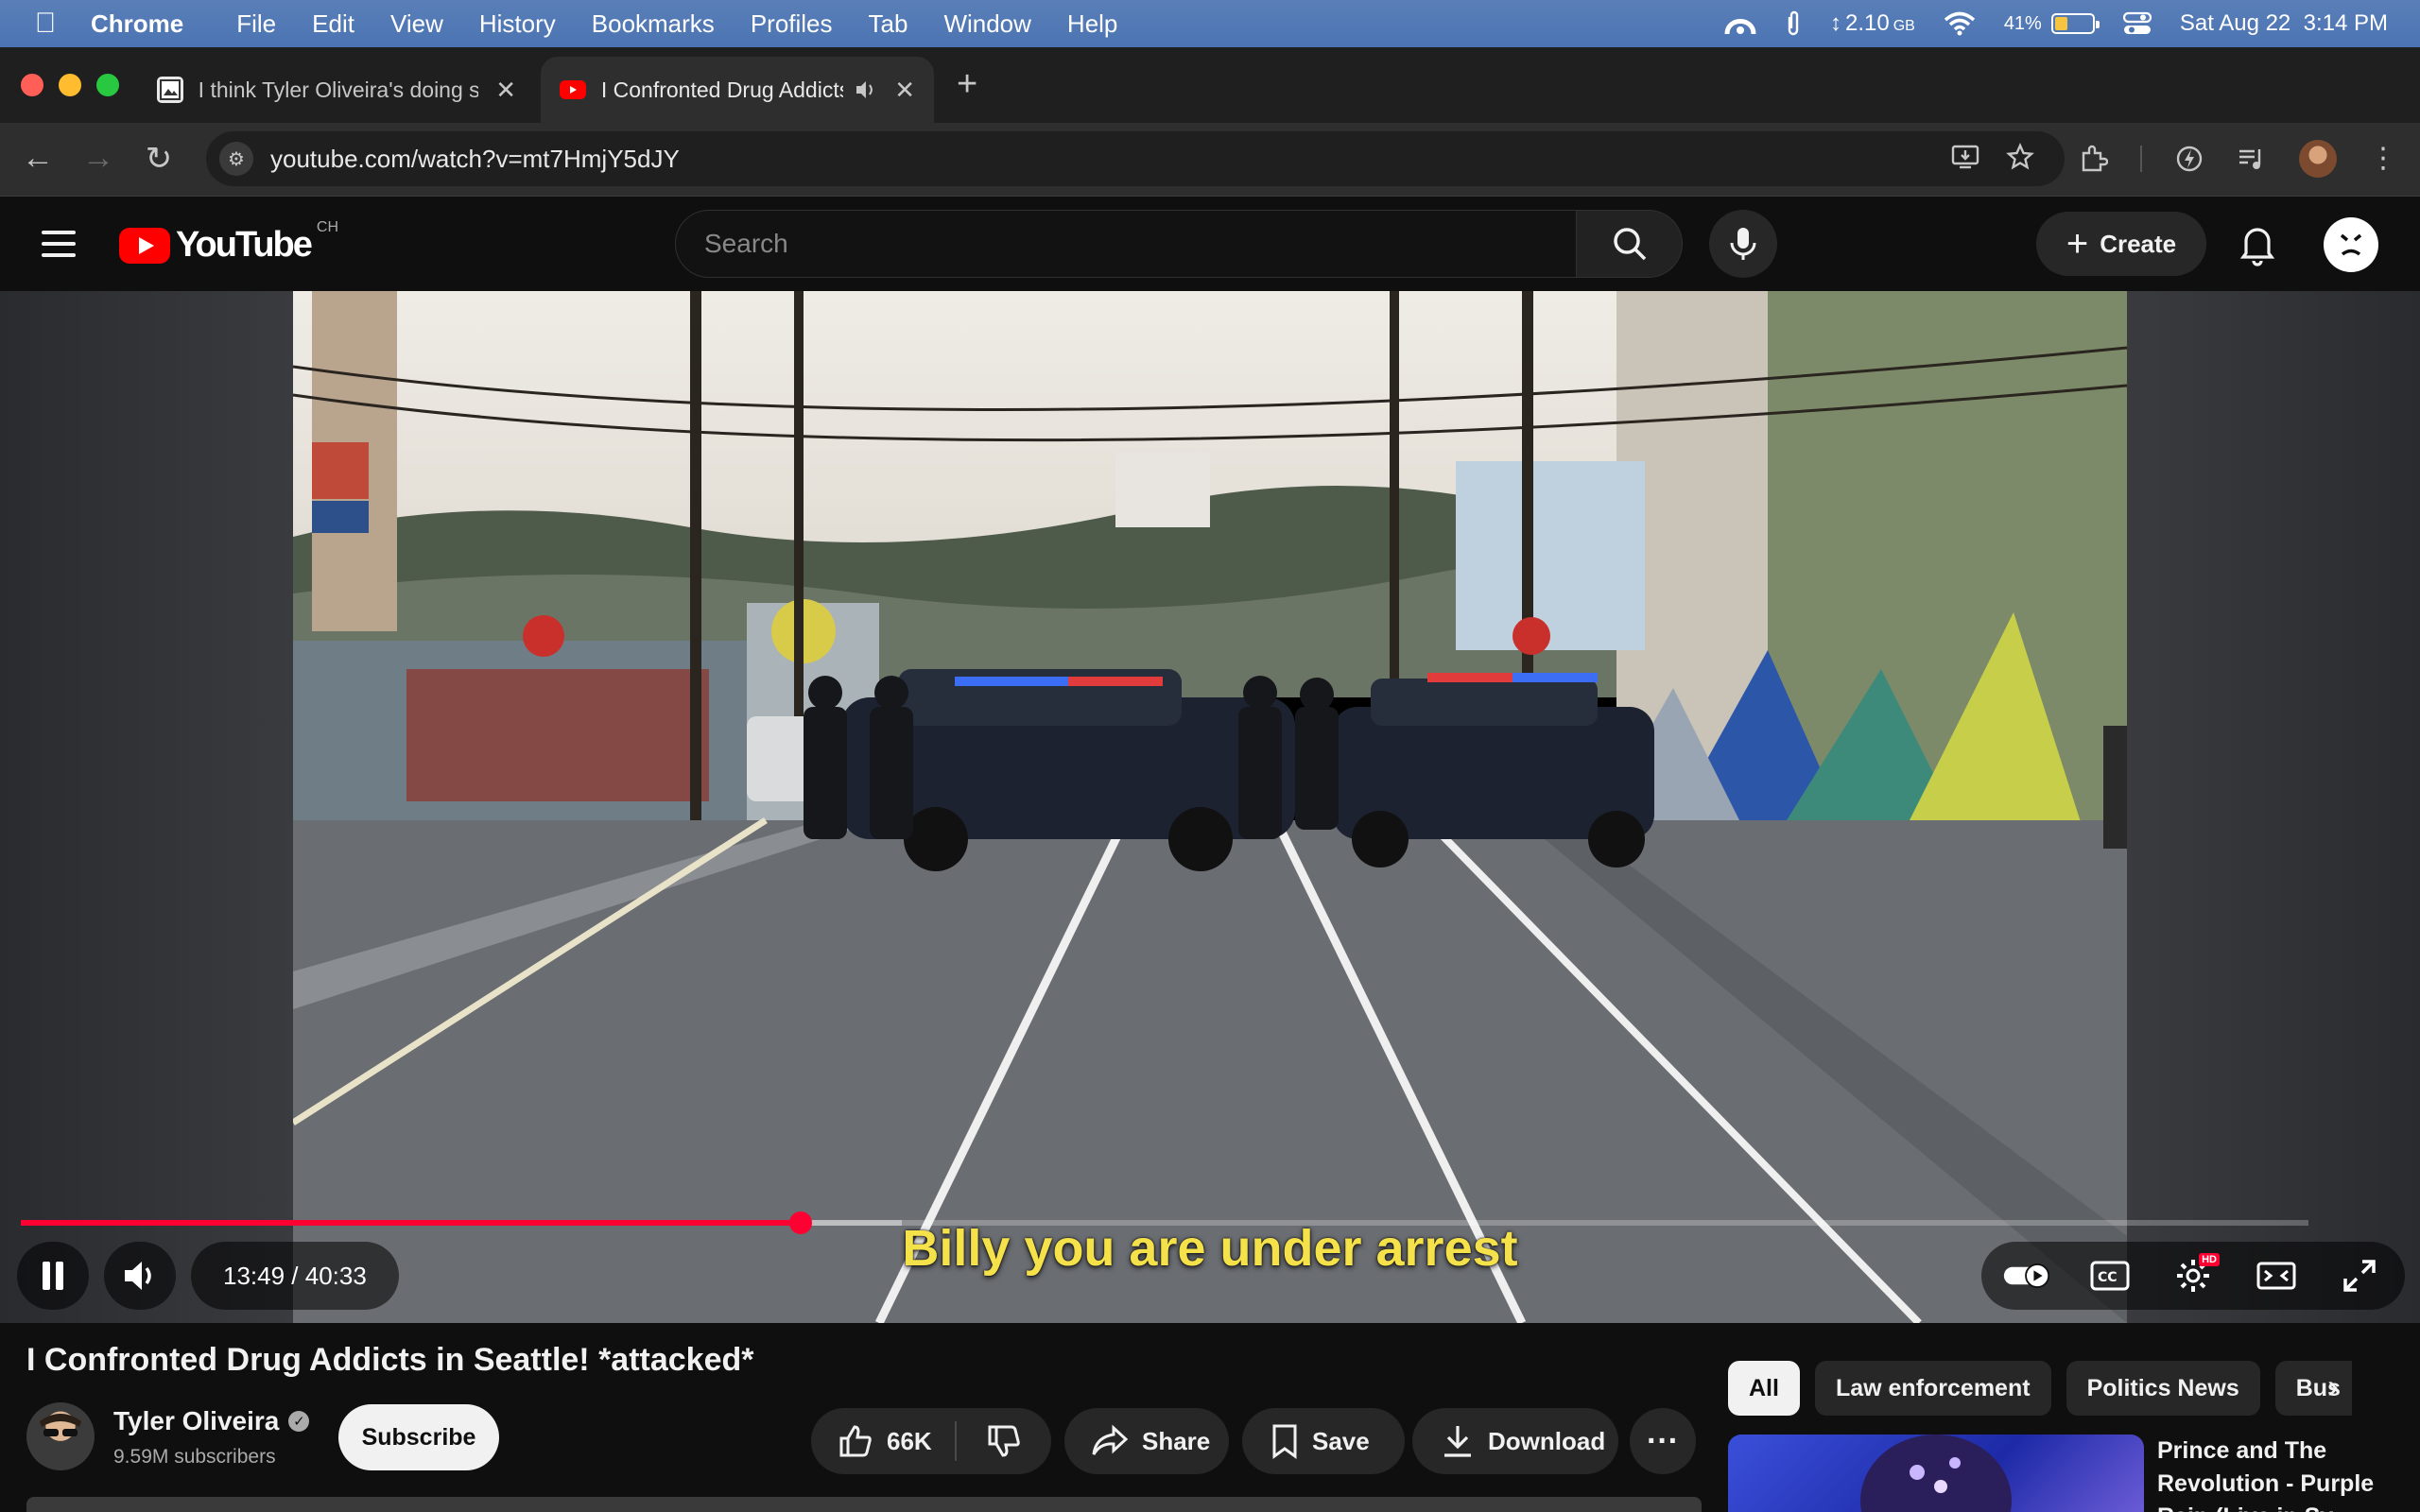 The image size is (2420, 1512). I want to click on menu-edit: Edit, so click(333, 24).